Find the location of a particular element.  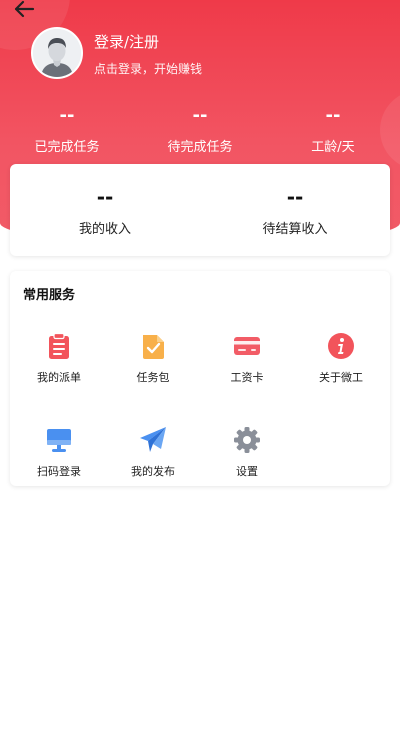

service-label: 设置 is located at coordinates (247, 471).